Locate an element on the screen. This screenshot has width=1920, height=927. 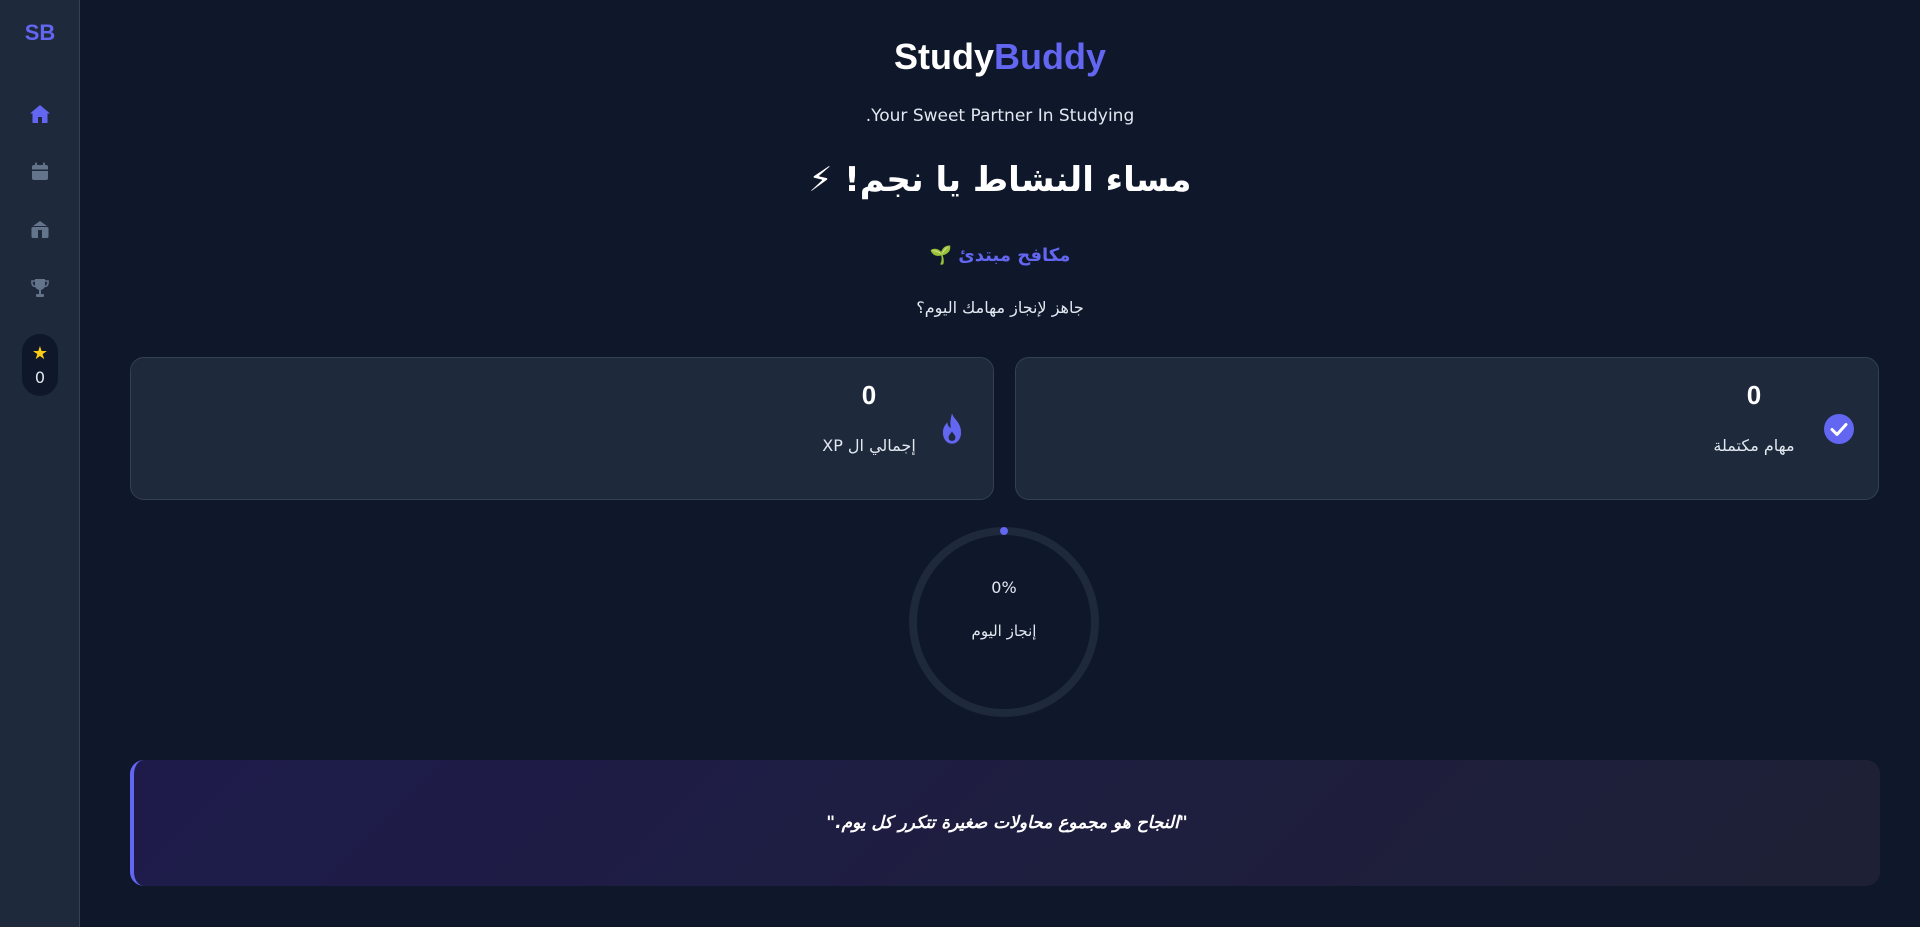
trophy-icon is located at coordinates (40, 288).